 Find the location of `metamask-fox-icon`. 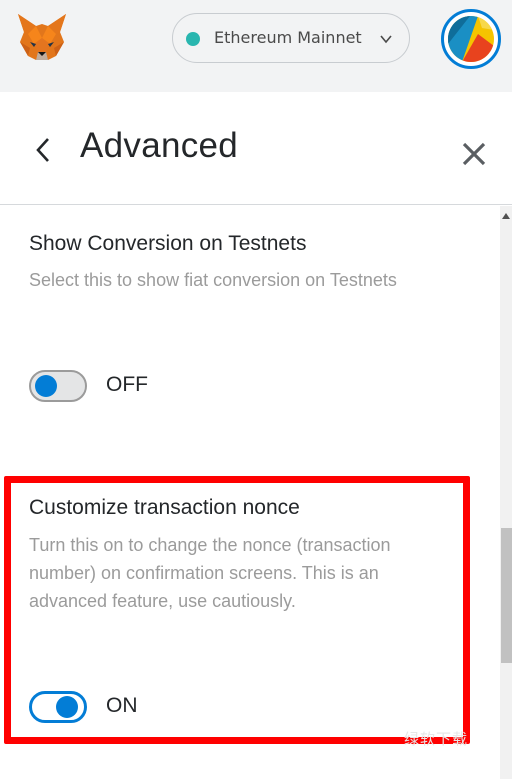

metamask-fox-icon is located at coordinates (42, 38).